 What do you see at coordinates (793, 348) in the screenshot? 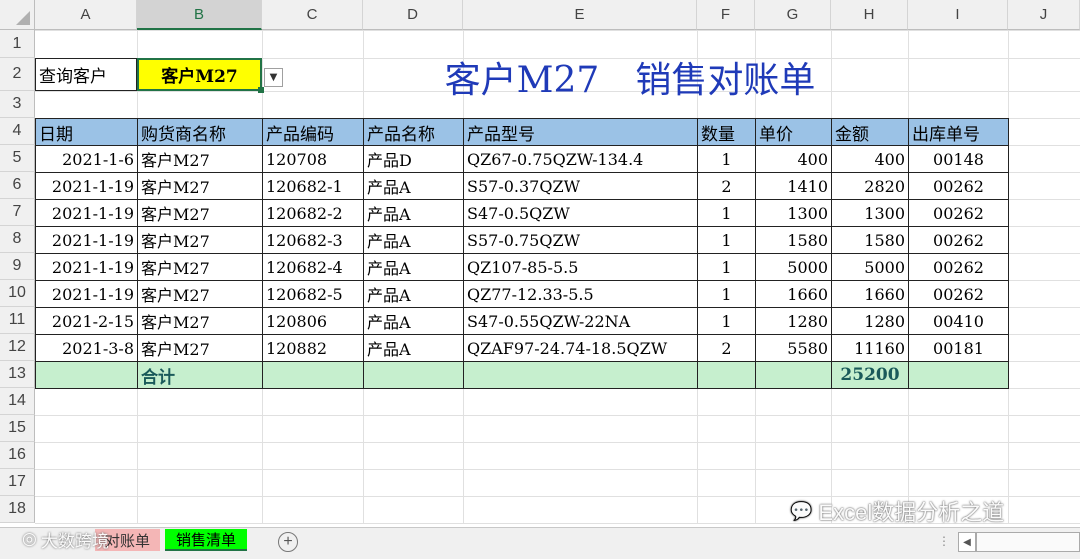
I see `table-cell: 5580` at bounding box center [793, 348].